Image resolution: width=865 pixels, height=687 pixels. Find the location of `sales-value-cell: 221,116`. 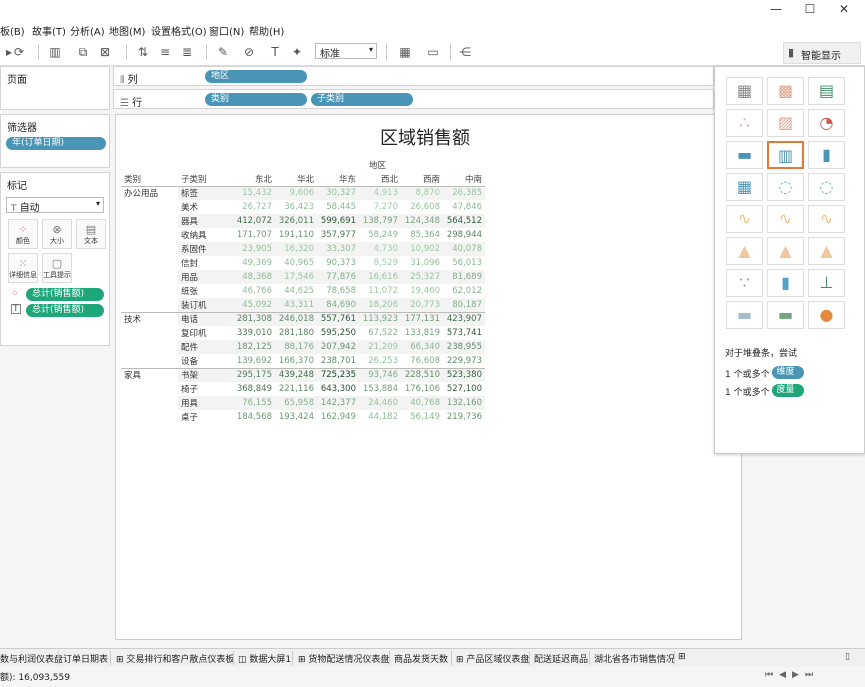

sales-value-cell: 221,116 is located at coordinates (296, 389).